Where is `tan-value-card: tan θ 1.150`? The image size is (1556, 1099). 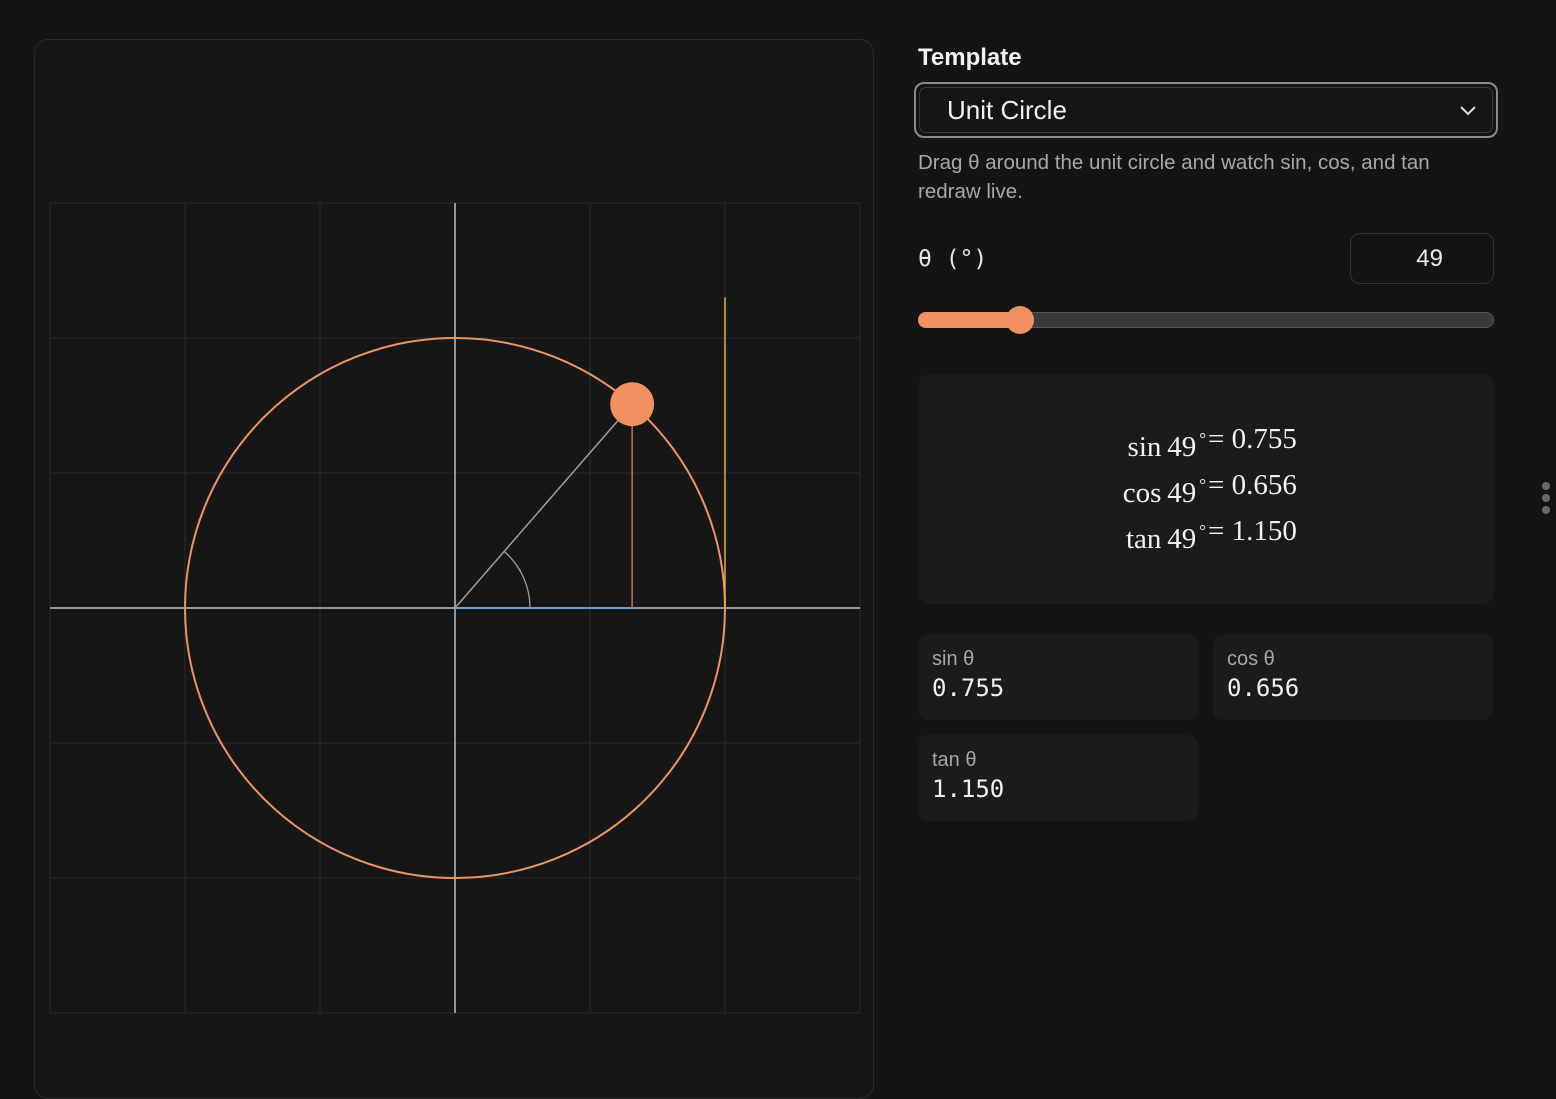
tan-value-card: tan θ 1.150 is located at coordinates (1058, 778).